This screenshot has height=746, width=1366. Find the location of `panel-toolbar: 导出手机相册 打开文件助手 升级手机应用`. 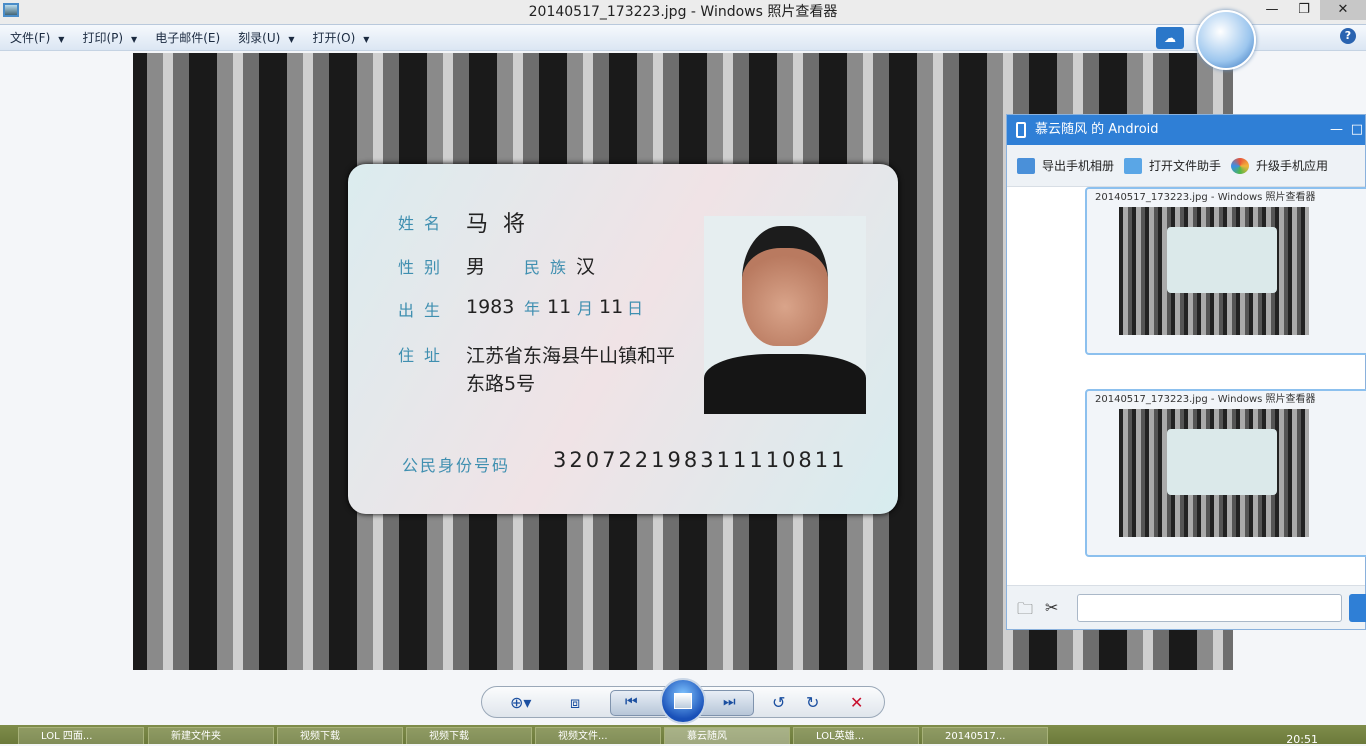

panel-toolbar: 导出手机相册 打开文件助手 升级手机应用 is located at coordinates (1186, 166).